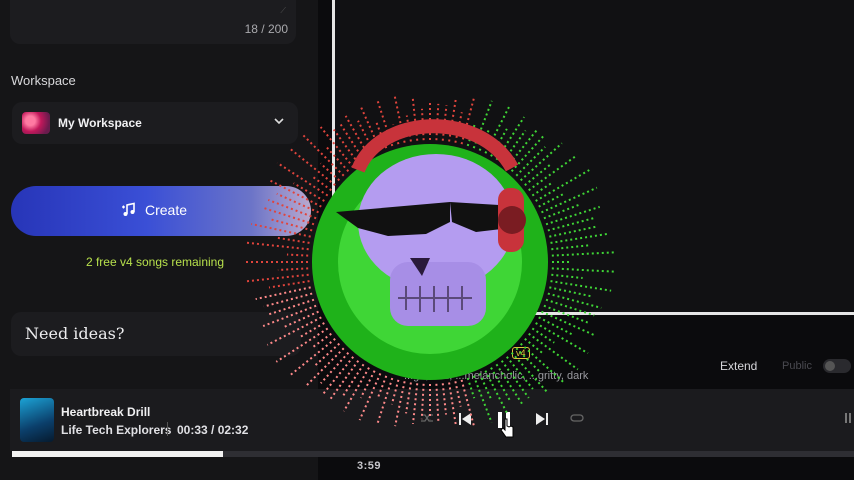 This screenshot has height=480, width=854. Describe the element at coordinates (37, 420) in the screenshot. I see `song-cover-art` at that location.